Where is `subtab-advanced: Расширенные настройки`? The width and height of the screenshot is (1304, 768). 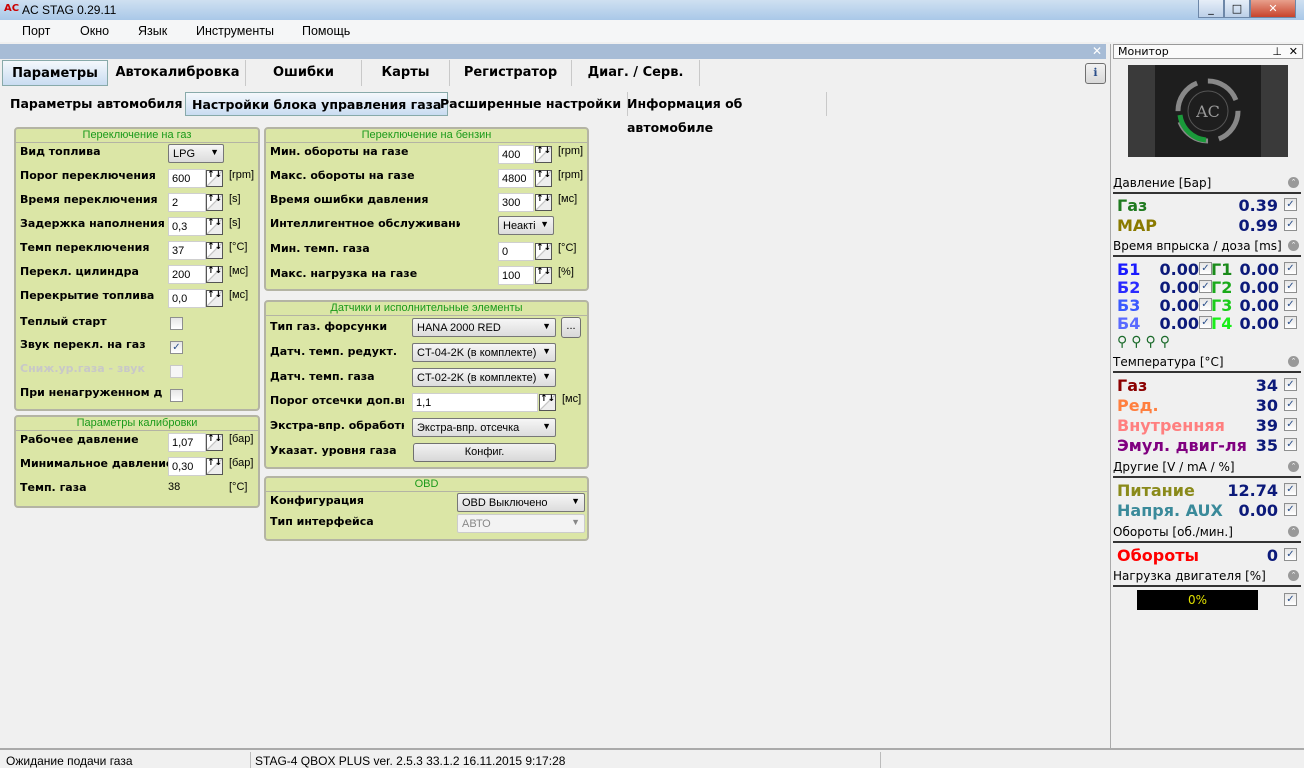
subtab-advanced: Расширенные настройки is located at coordinates (531, 104).